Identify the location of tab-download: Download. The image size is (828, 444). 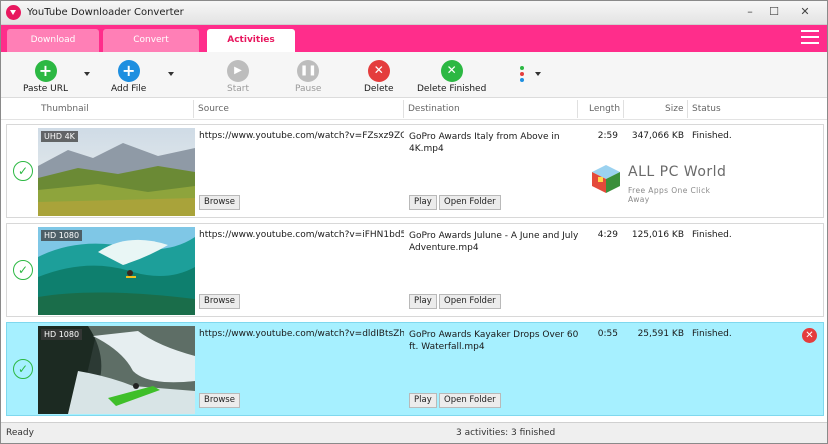
(53, 40).